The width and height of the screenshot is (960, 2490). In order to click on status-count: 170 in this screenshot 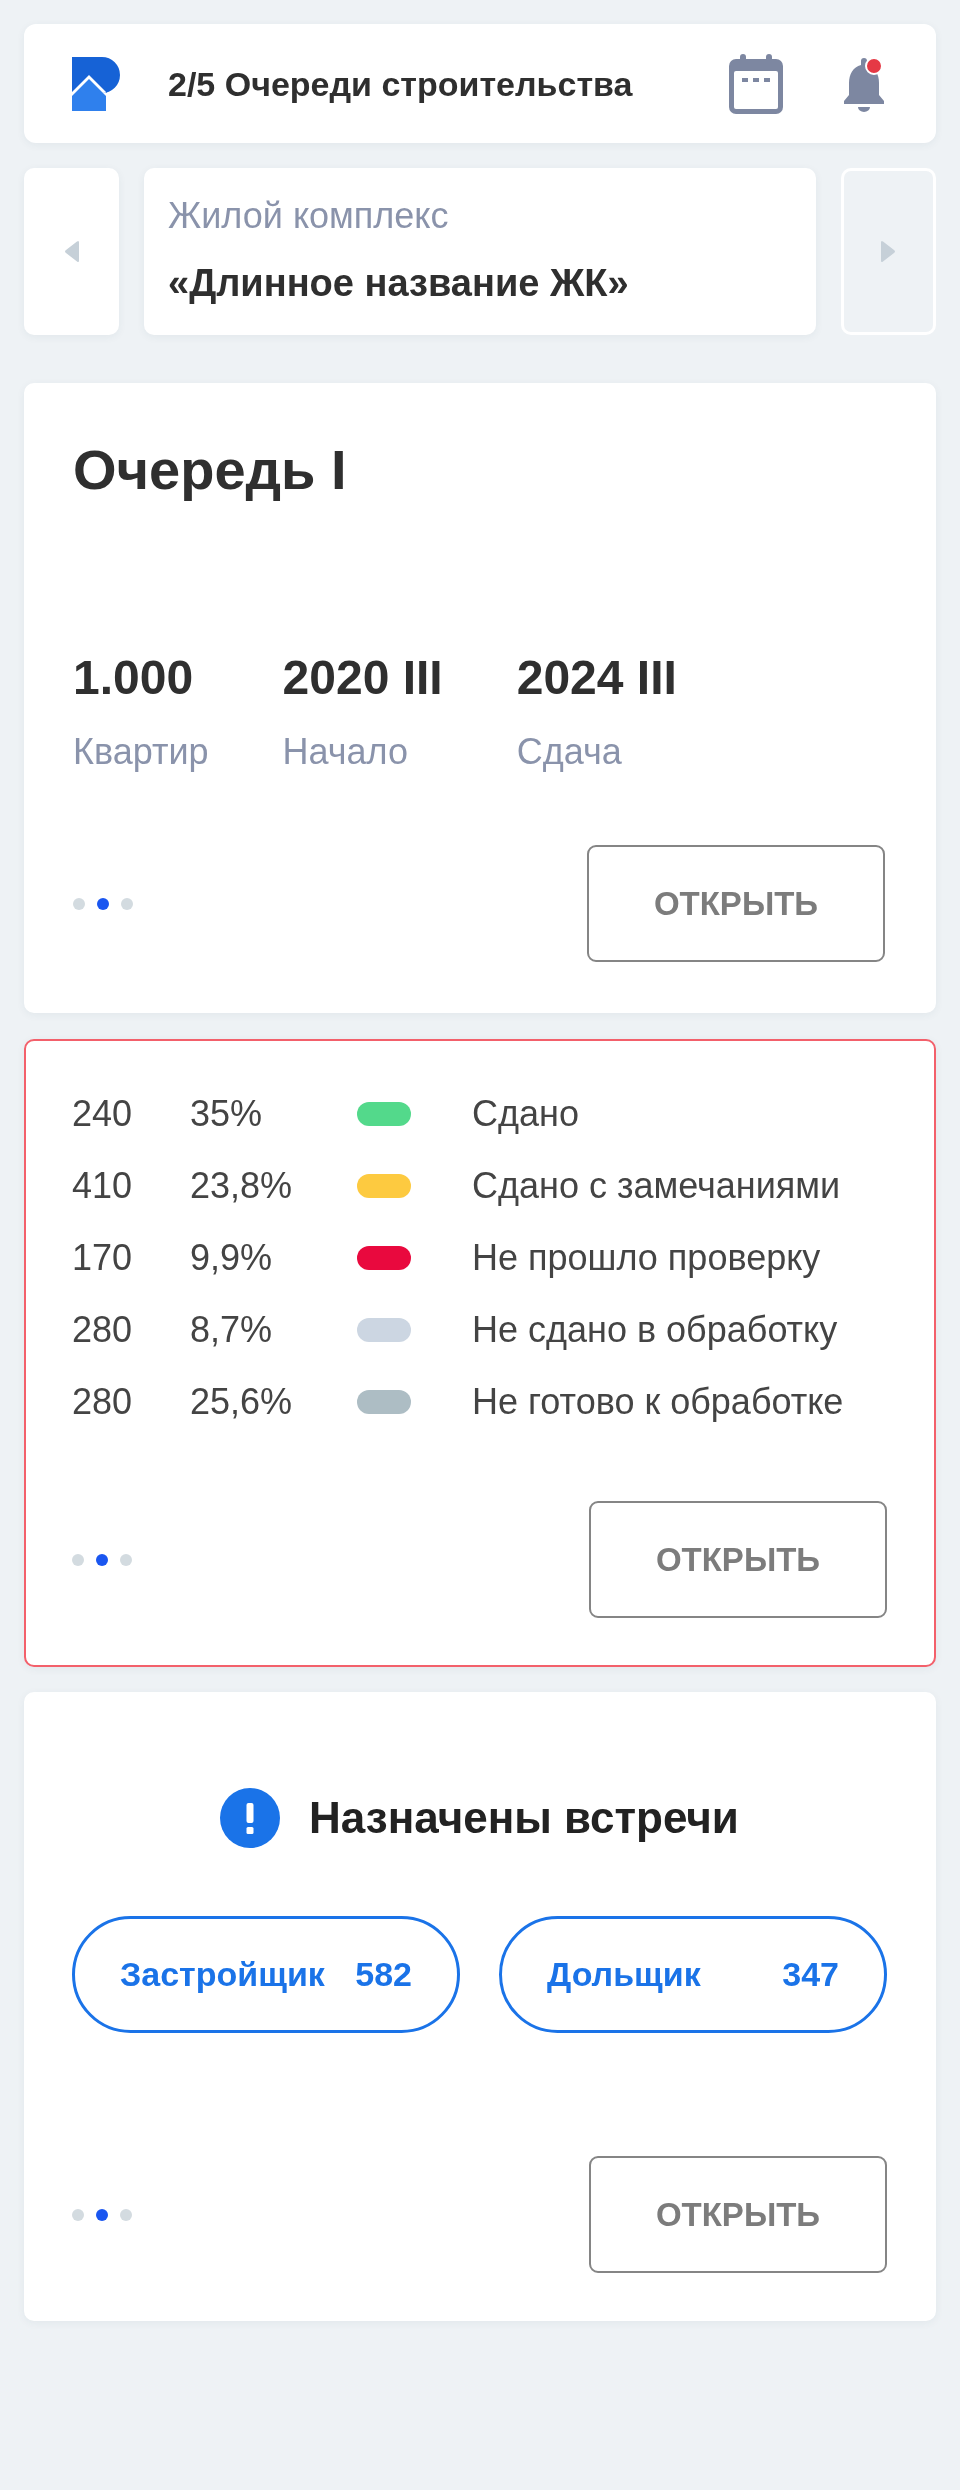, I will do `click(102, 1258)`.